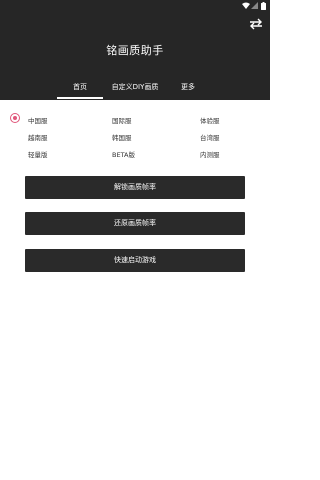  What do you see at coordinates (210, 154) in the screenshot?
I see `option-internal-test: 内测服` at bounding box center [210, 154].